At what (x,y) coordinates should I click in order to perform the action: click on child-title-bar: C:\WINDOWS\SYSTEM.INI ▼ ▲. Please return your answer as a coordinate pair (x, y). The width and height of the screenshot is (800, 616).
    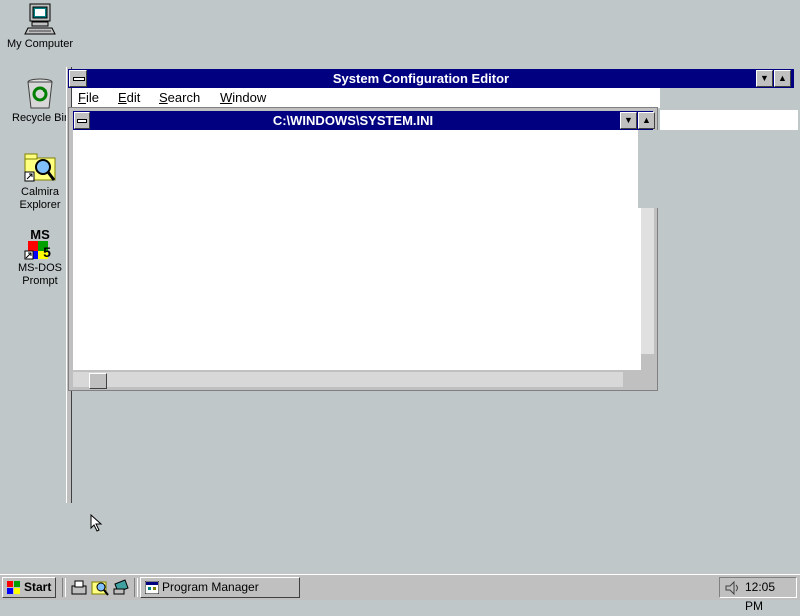
    Looking at the image, I should click on (364, 120).